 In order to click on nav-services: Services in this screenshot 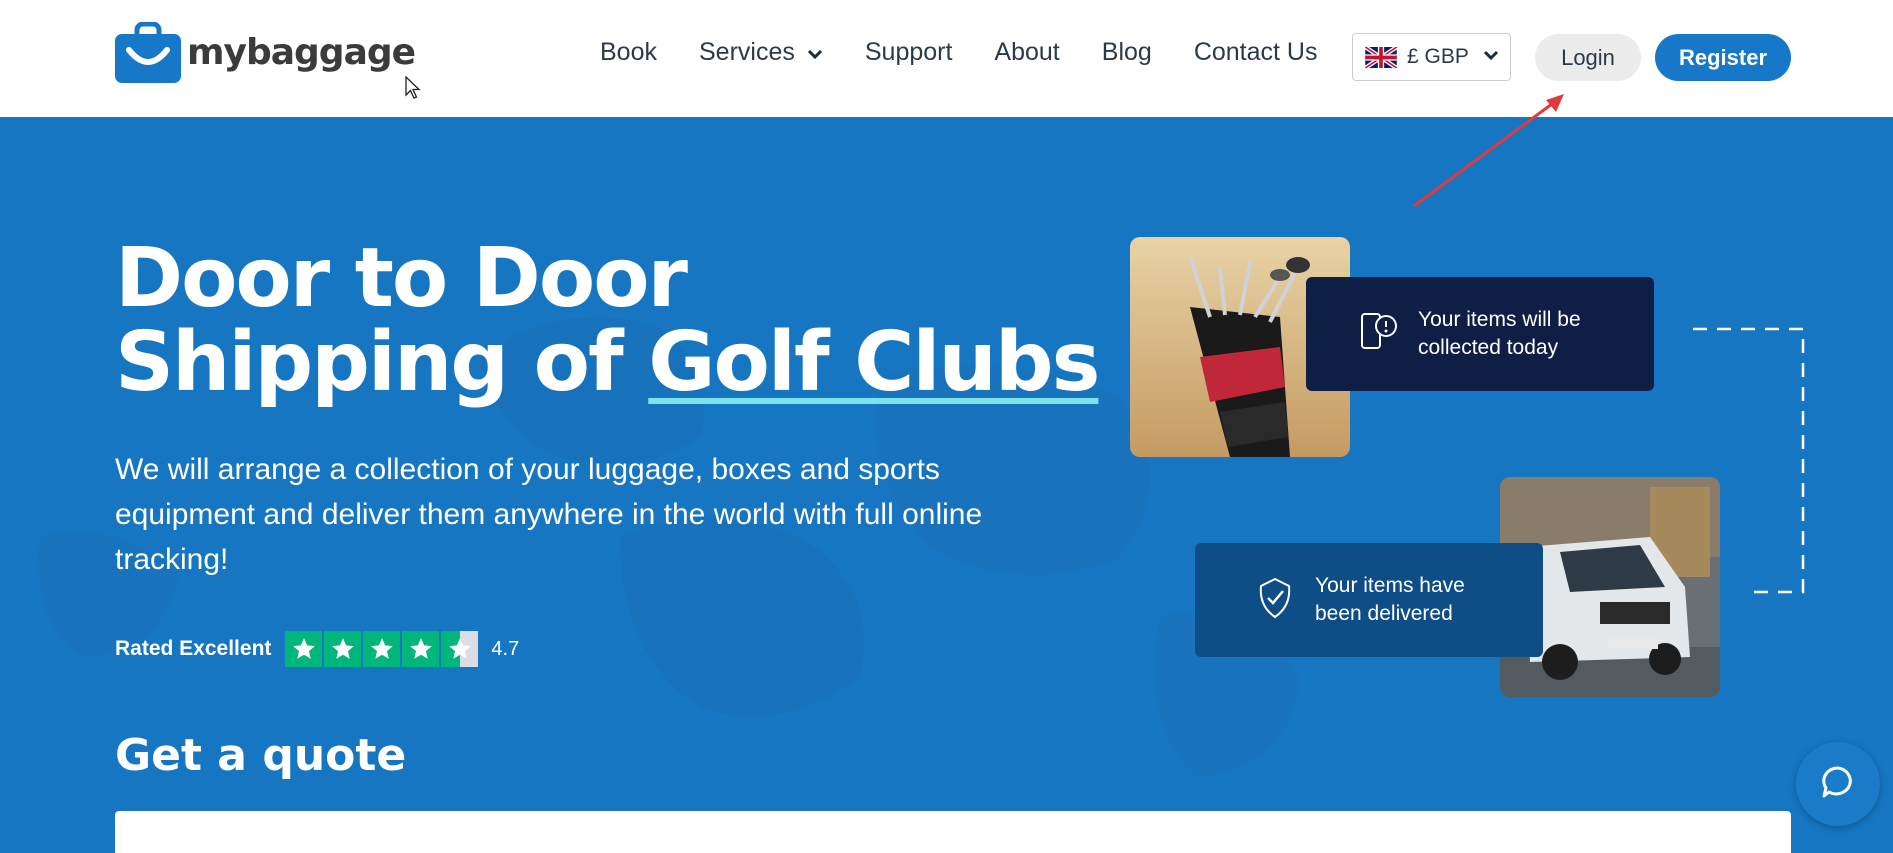, I will do `click(761, 52)`.